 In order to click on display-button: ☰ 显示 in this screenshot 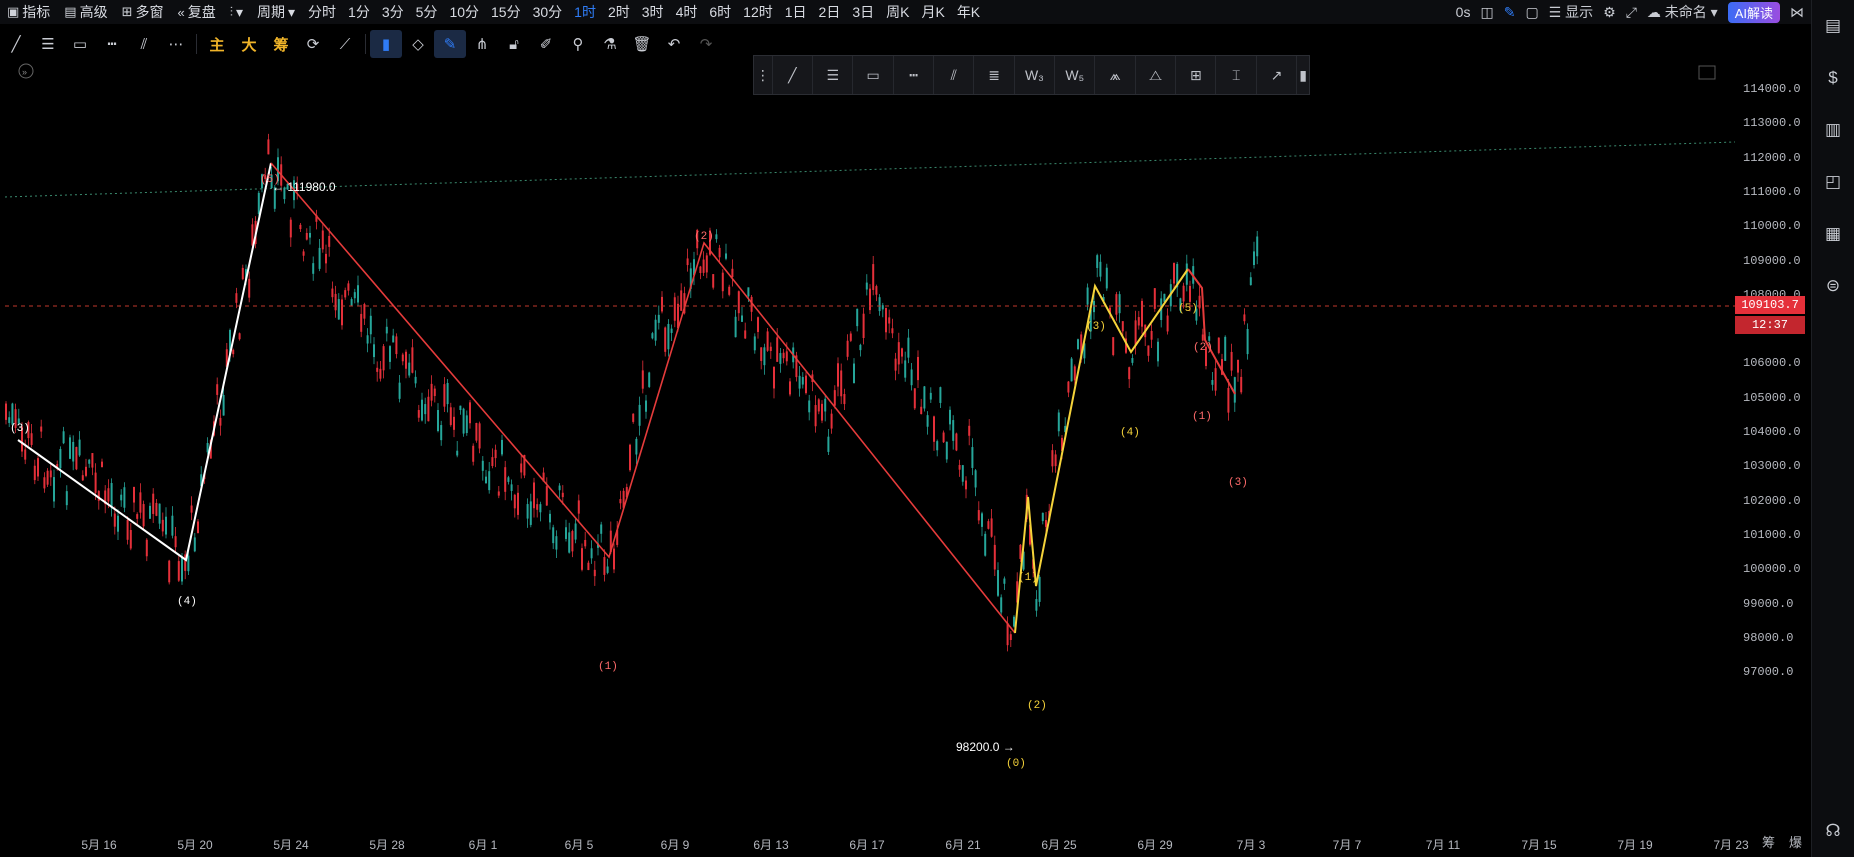, I will do `click(1571, 12)`.